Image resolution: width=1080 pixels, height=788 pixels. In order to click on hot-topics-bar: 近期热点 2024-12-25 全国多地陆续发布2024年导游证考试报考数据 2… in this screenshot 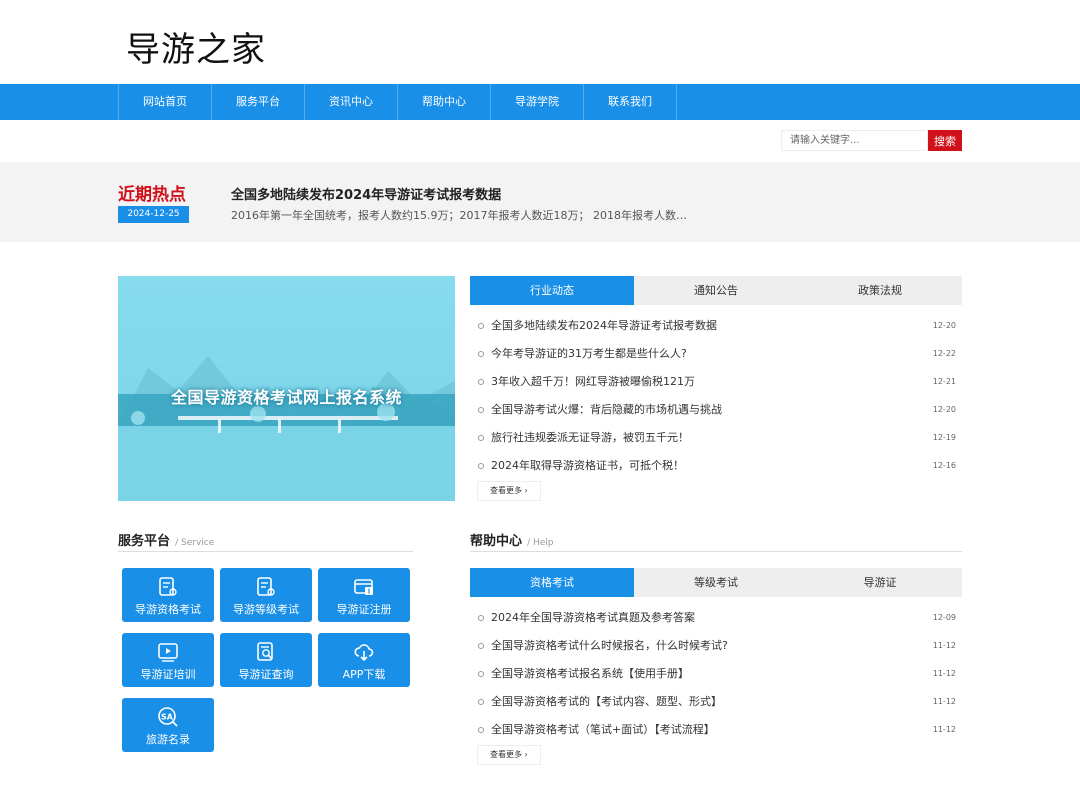, I will do `click(540, 202)`.